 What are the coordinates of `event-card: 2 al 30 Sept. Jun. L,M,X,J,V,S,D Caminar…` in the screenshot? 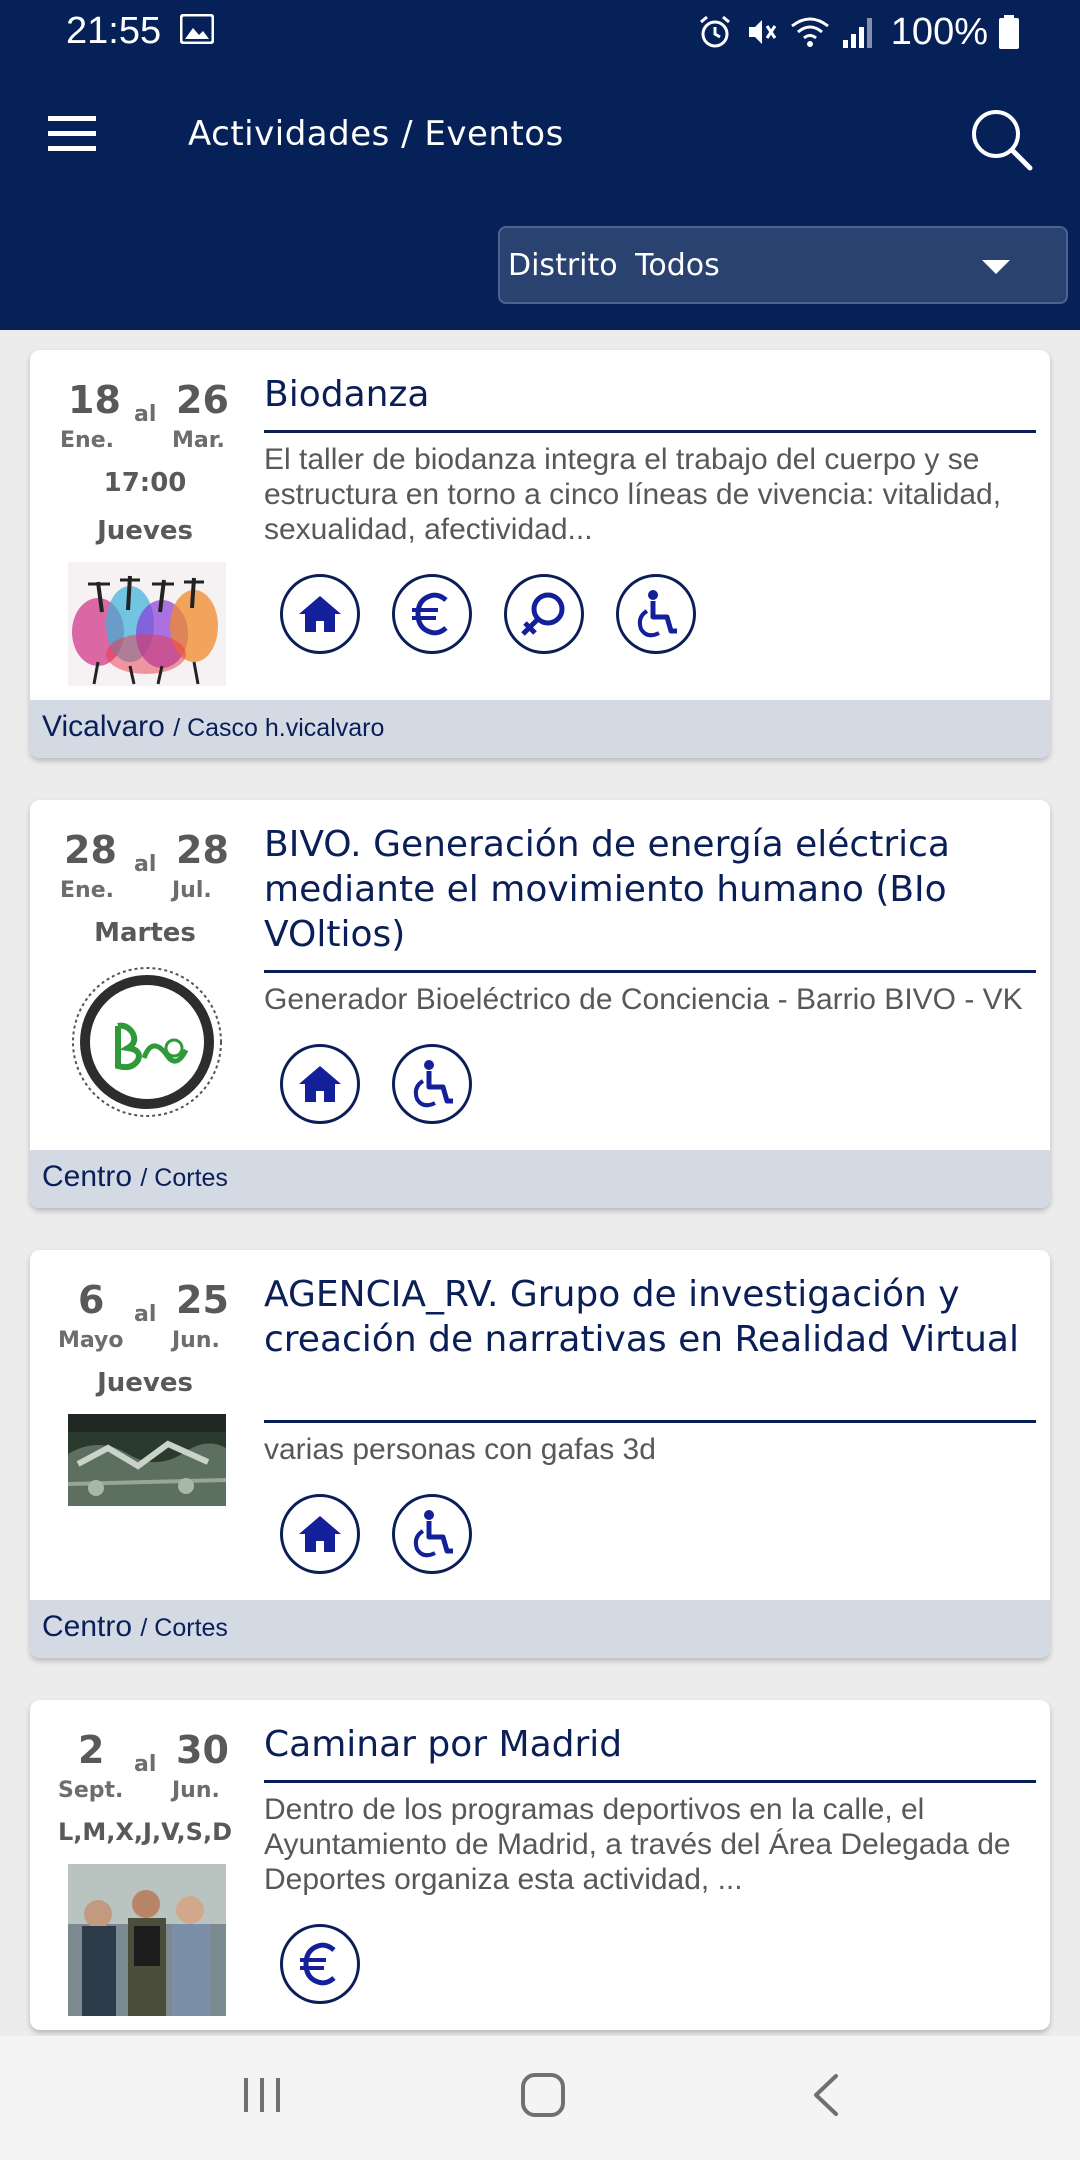 It's located at (540, 1865).